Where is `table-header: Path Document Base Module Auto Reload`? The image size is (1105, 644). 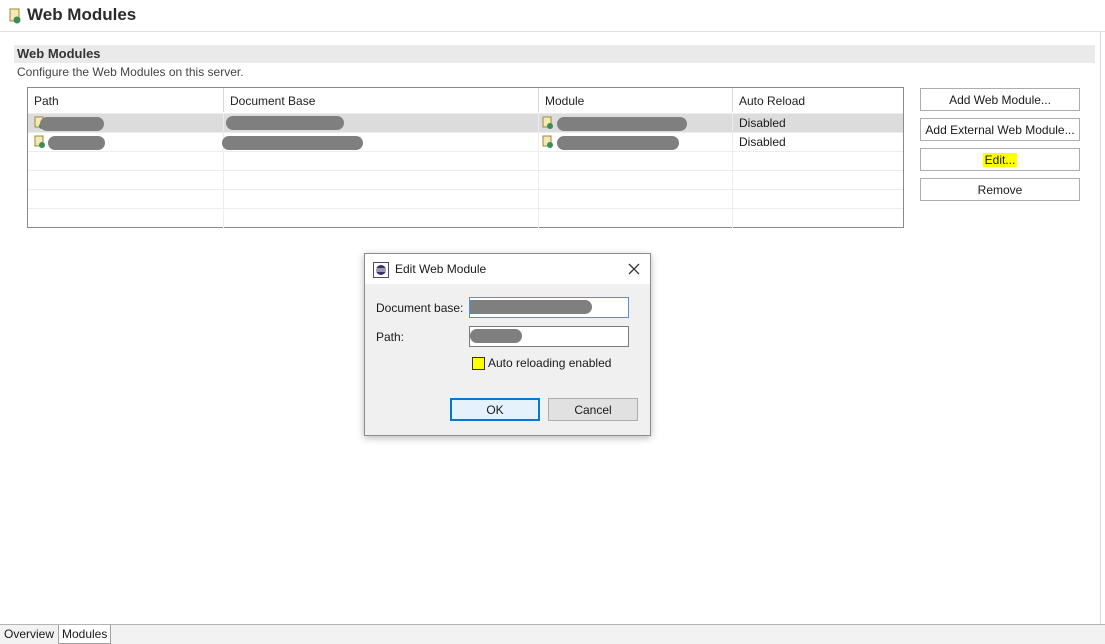 table-header: Path Document Base Module Auto Reload is located at coordinates (465, 100).